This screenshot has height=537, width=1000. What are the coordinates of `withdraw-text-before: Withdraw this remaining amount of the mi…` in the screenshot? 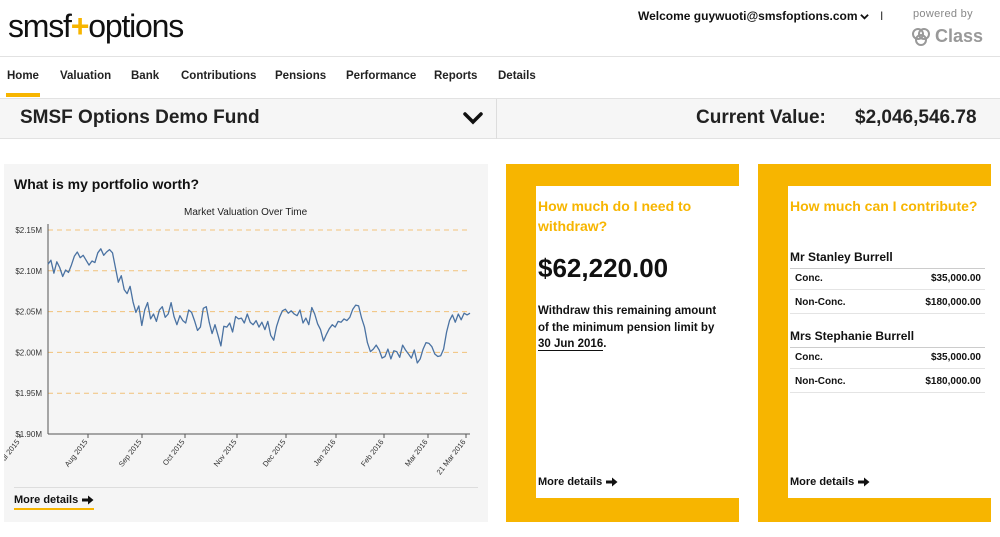 It's located at (627, 319).